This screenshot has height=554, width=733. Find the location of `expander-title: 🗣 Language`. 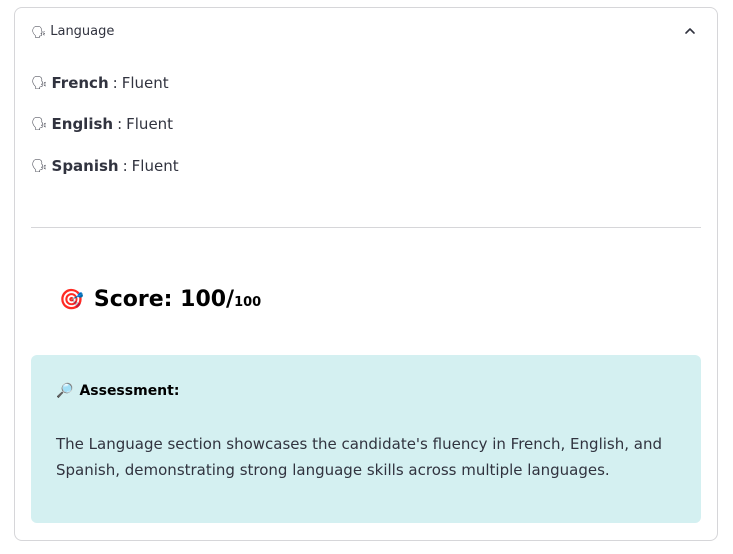

expander-title: 🗣 Language is located at coordinates (72, 31).